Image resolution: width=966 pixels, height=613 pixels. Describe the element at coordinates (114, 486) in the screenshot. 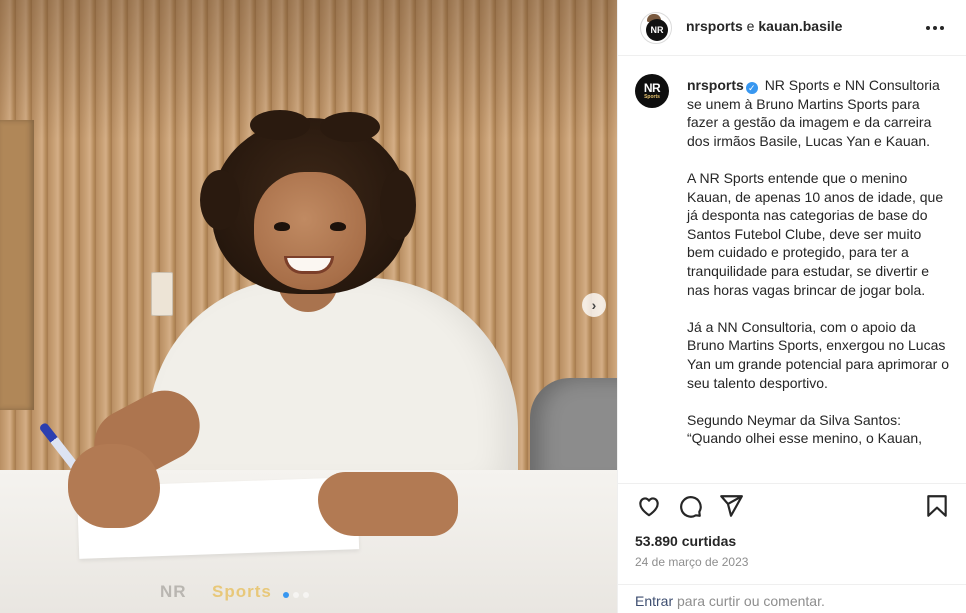

I see `photo-boy-hand-left` at that location.